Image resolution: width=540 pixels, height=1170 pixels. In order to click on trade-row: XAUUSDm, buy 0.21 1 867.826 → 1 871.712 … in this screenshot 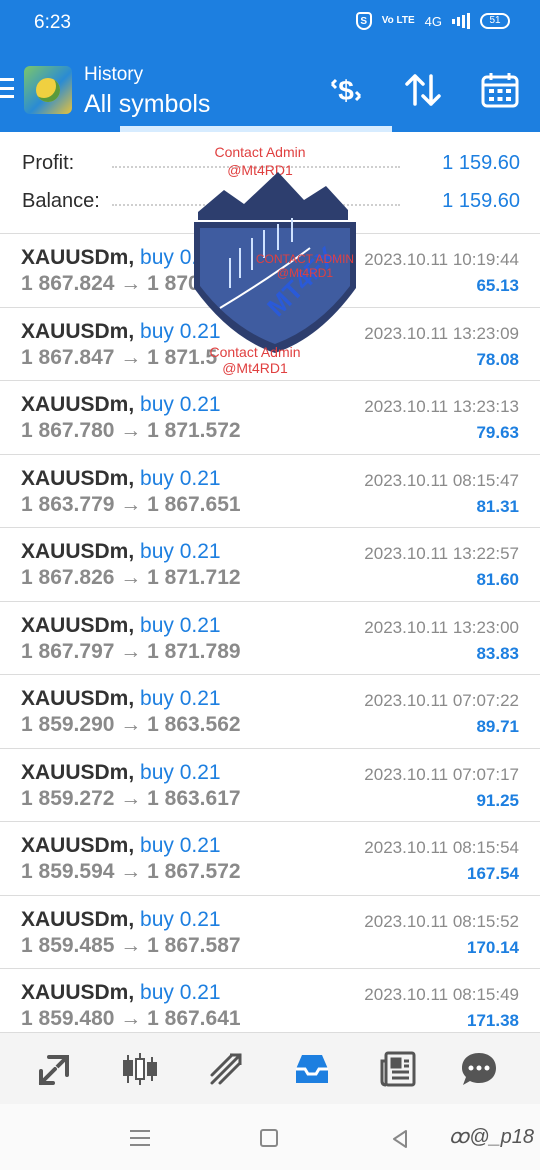, I will do `click(270, 565)`.